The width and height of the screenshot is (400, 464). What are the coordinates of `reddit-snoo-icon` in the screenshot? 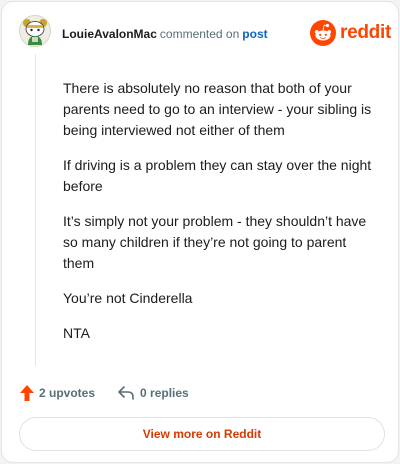 It's located at (323, 33).